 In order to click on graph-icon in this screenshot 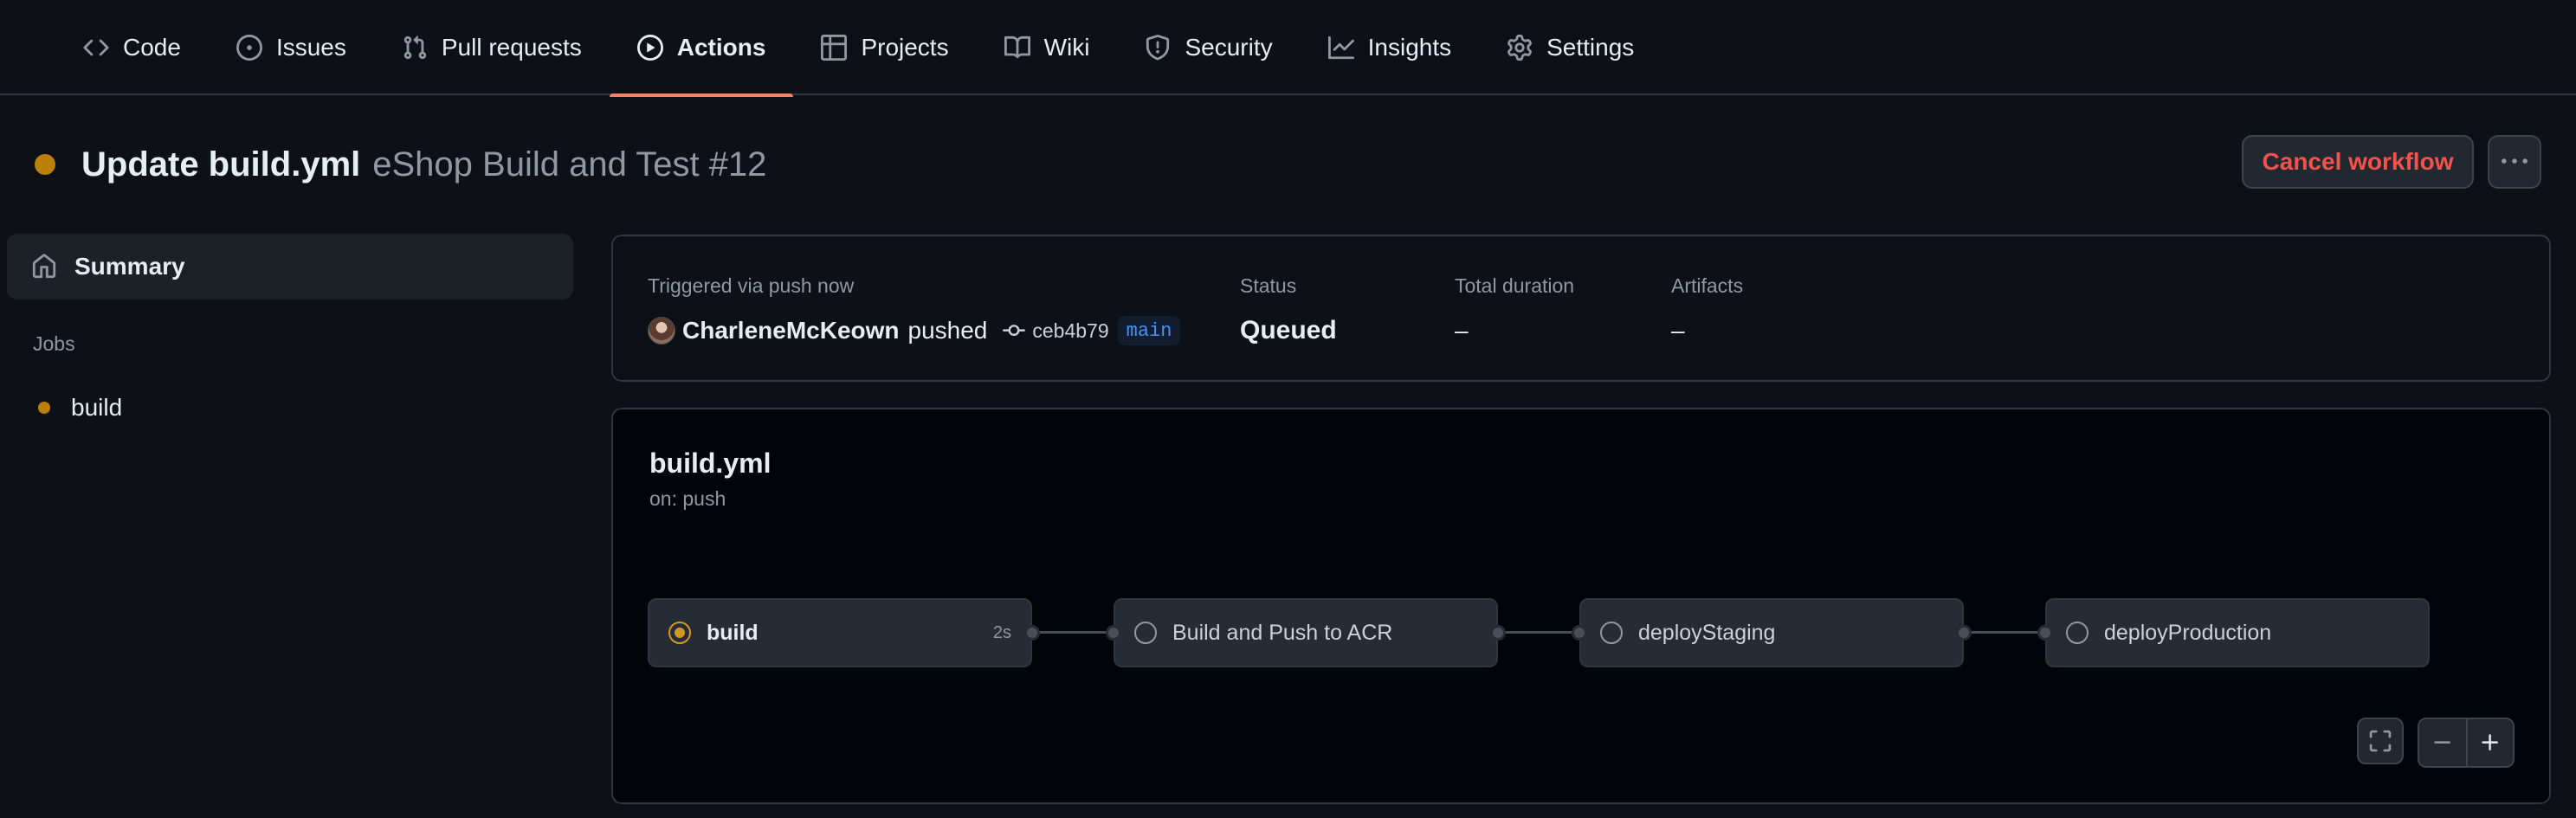, I will do `click(1340, 48)`.